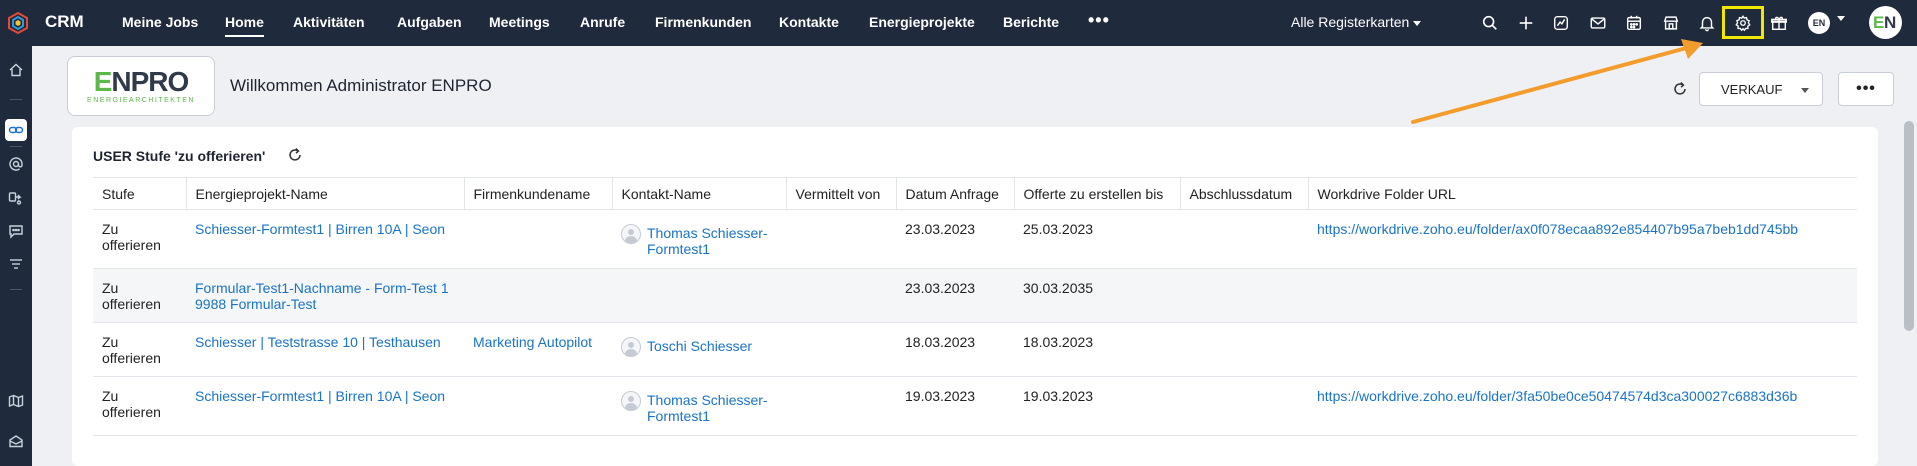 Image resolution: width=1917 pixels, height=466 pixels. Describe the element at coordinates (1582, 349) in the screenshot. I see `cell-url` at that location.